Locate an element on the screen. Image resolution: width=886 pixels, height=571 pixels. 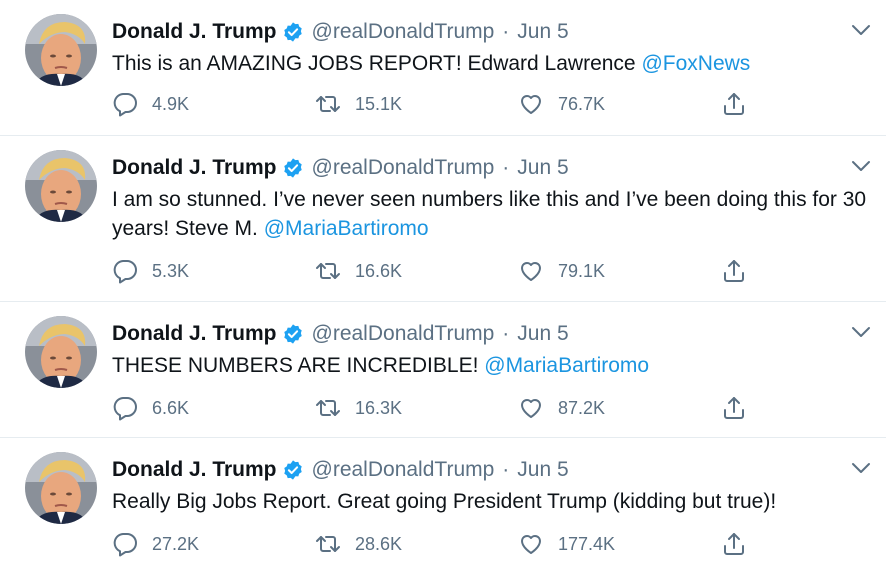
retweet-count: 15.1K is located at coordinates (379, 103).